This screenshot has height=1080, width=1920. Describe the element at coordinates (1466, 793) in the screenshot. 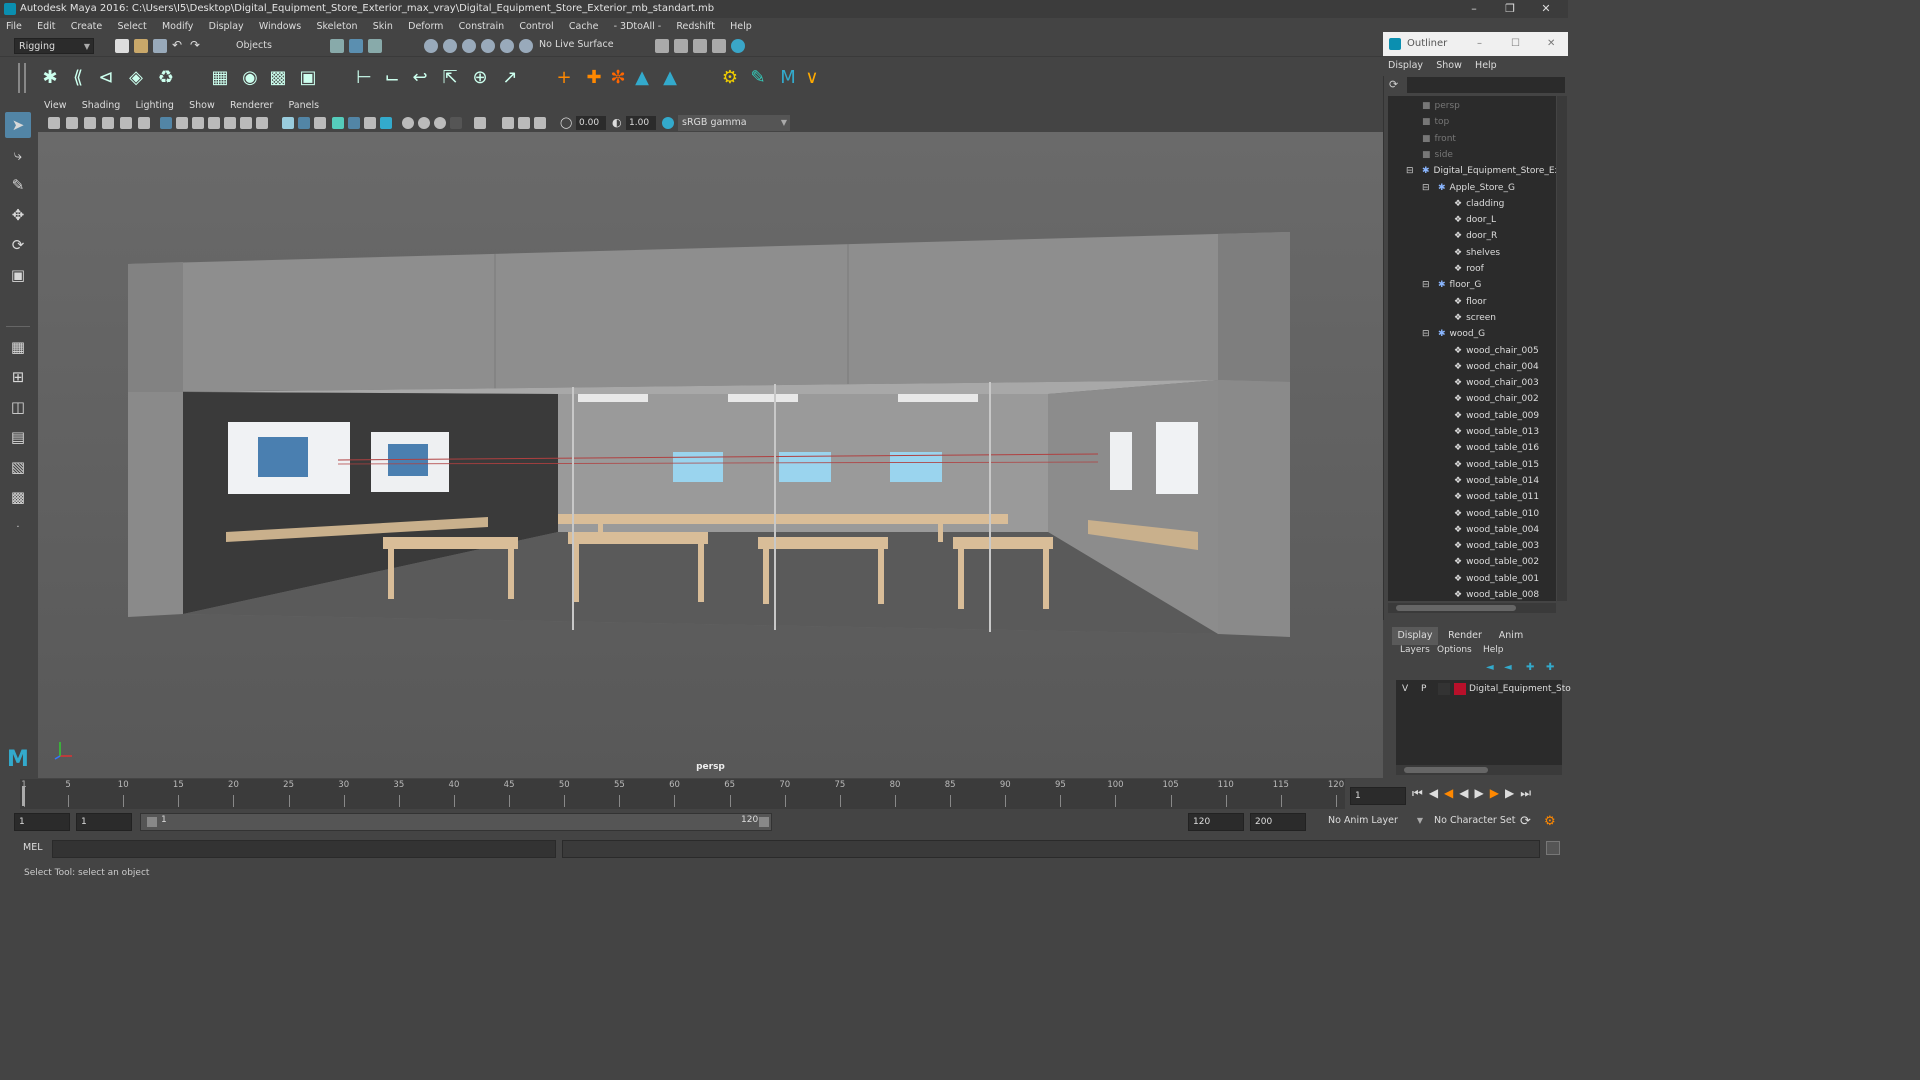

I see `play-backwards-icon: ◀` at that location.